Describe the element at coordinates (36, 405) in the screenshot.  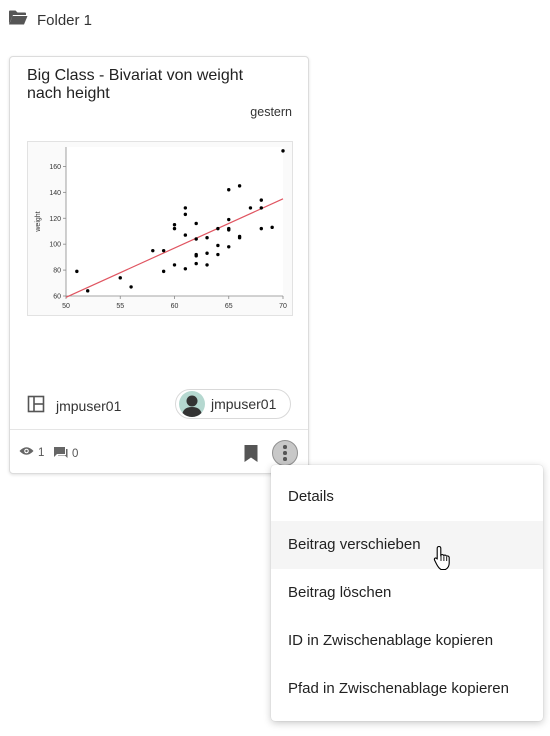
I see `dashboard-layout-icon` at that location.